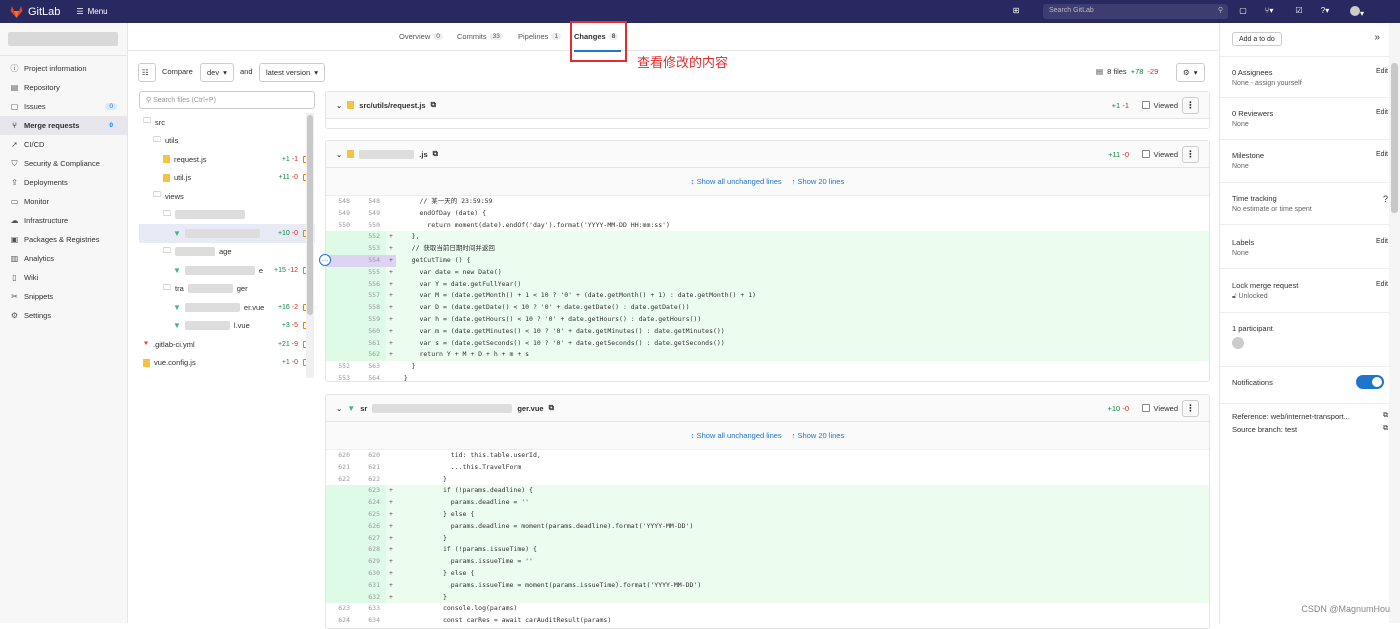  I want to click on new-line-number: 622, so click(371, 480).